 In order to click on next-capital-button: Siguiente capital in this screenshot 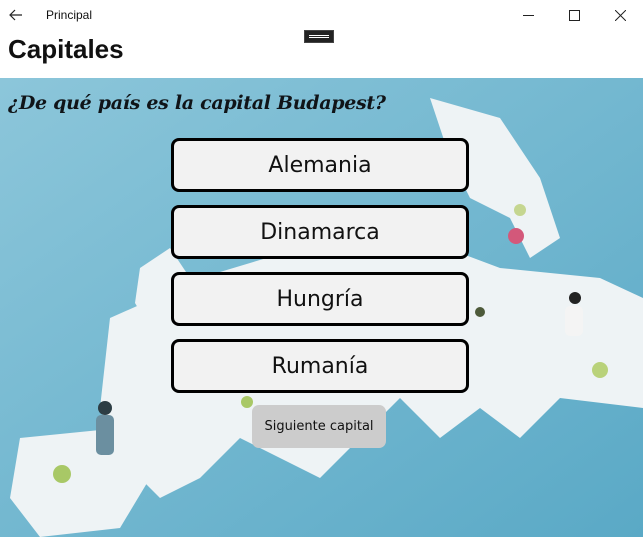, I will do `click(319, 426)`.